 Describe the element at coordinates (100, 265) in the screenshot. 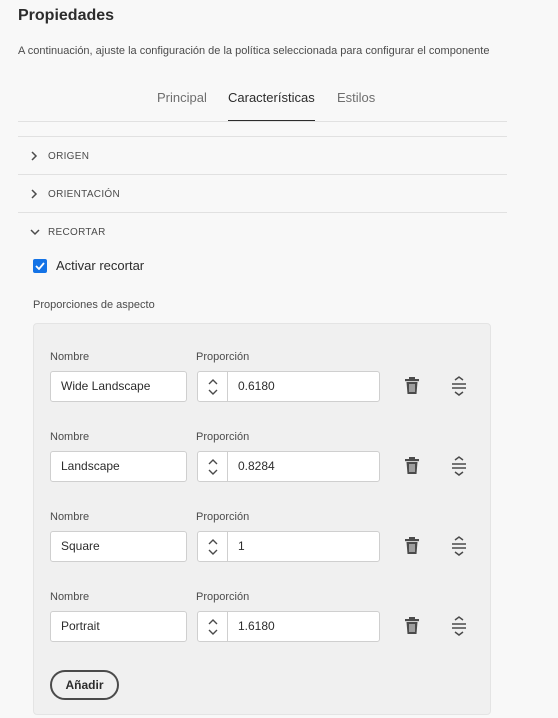

I see `enable-crop-label: Activar recortar` at that location.